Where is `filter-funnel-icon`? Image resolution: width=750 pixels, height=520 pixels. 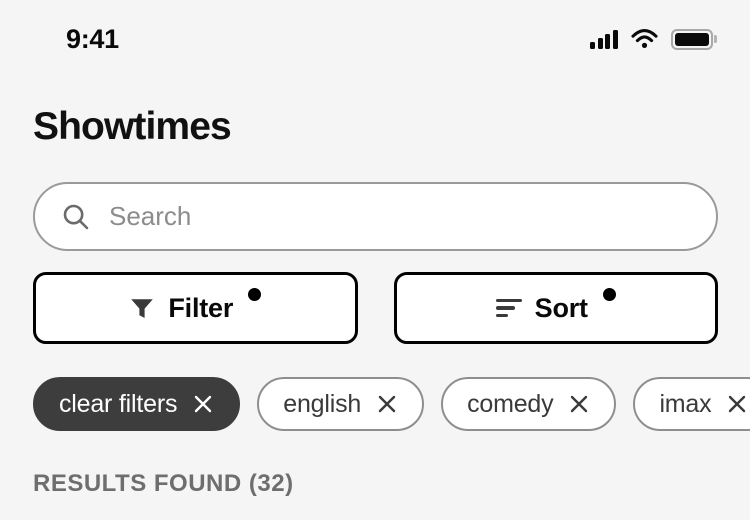
filter-funnel-icon is located at coordinates (142, 308).